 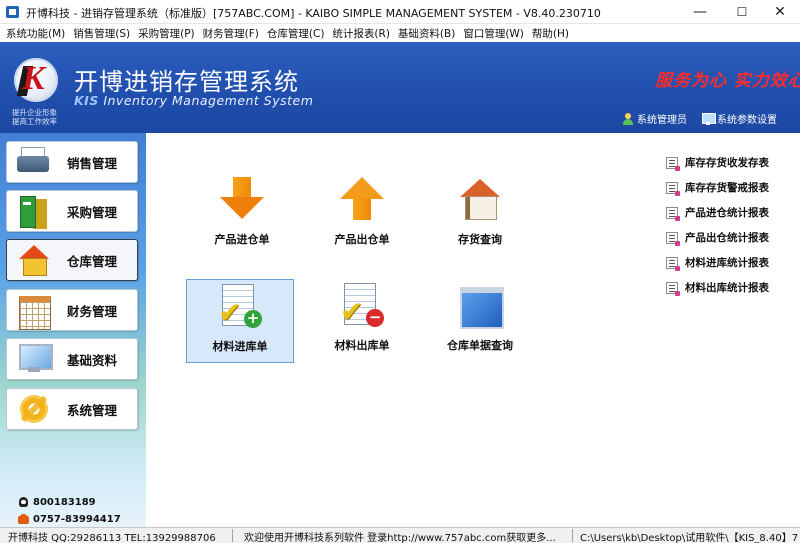 What do you see at coordinates (480, 345) in the screenshot?
I see `tile-label: 仓库单据查询` at bounding box center [480, 345].